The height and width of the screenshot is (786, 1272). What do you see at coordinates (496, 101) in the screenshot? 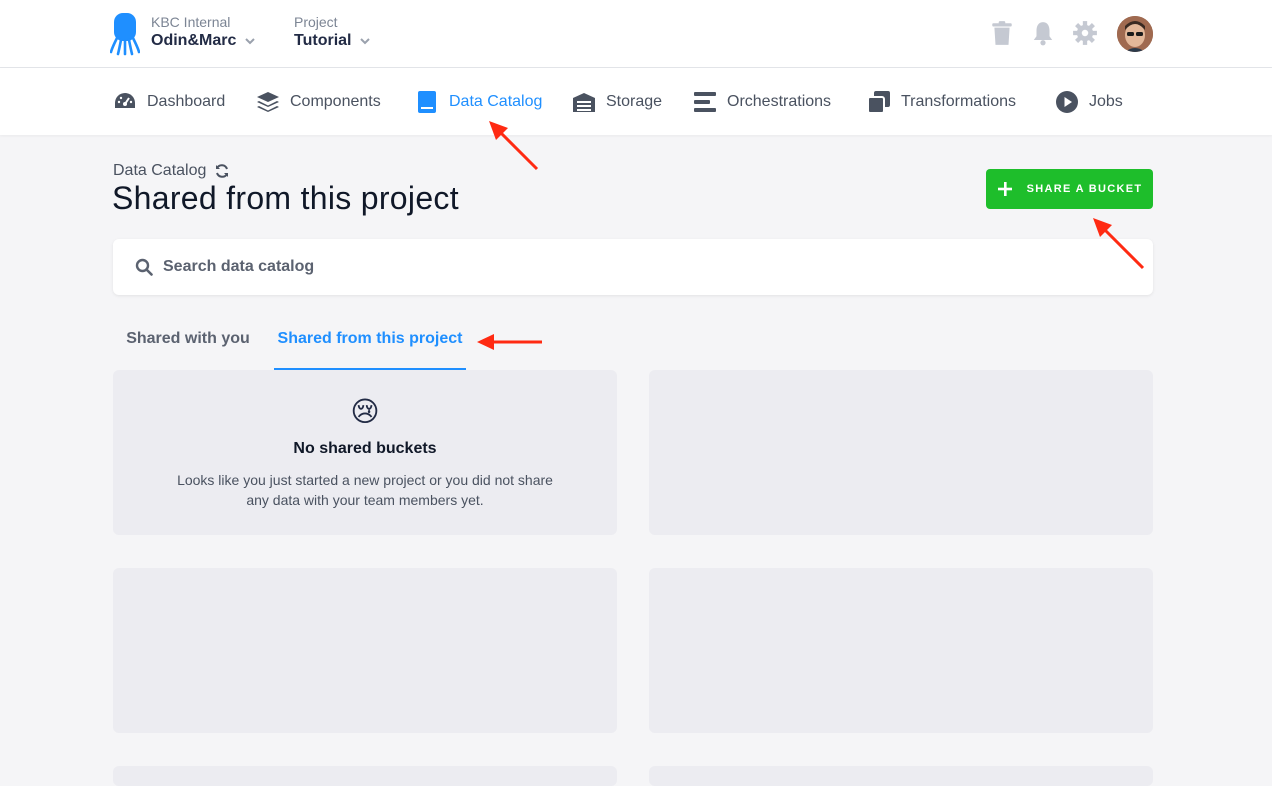
I see `nav-item-label: Data Catalog` at bounding box center [496, 101].